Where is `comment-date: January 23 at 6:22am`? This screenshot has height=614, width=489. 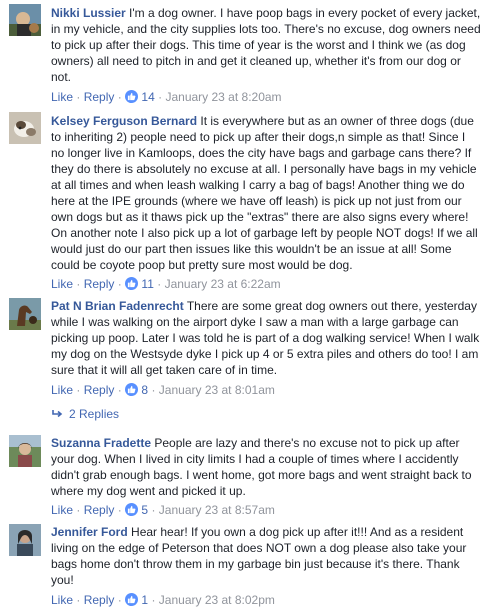
comment-date: January 23 at 6:22am is located at coordinates (223, 284).